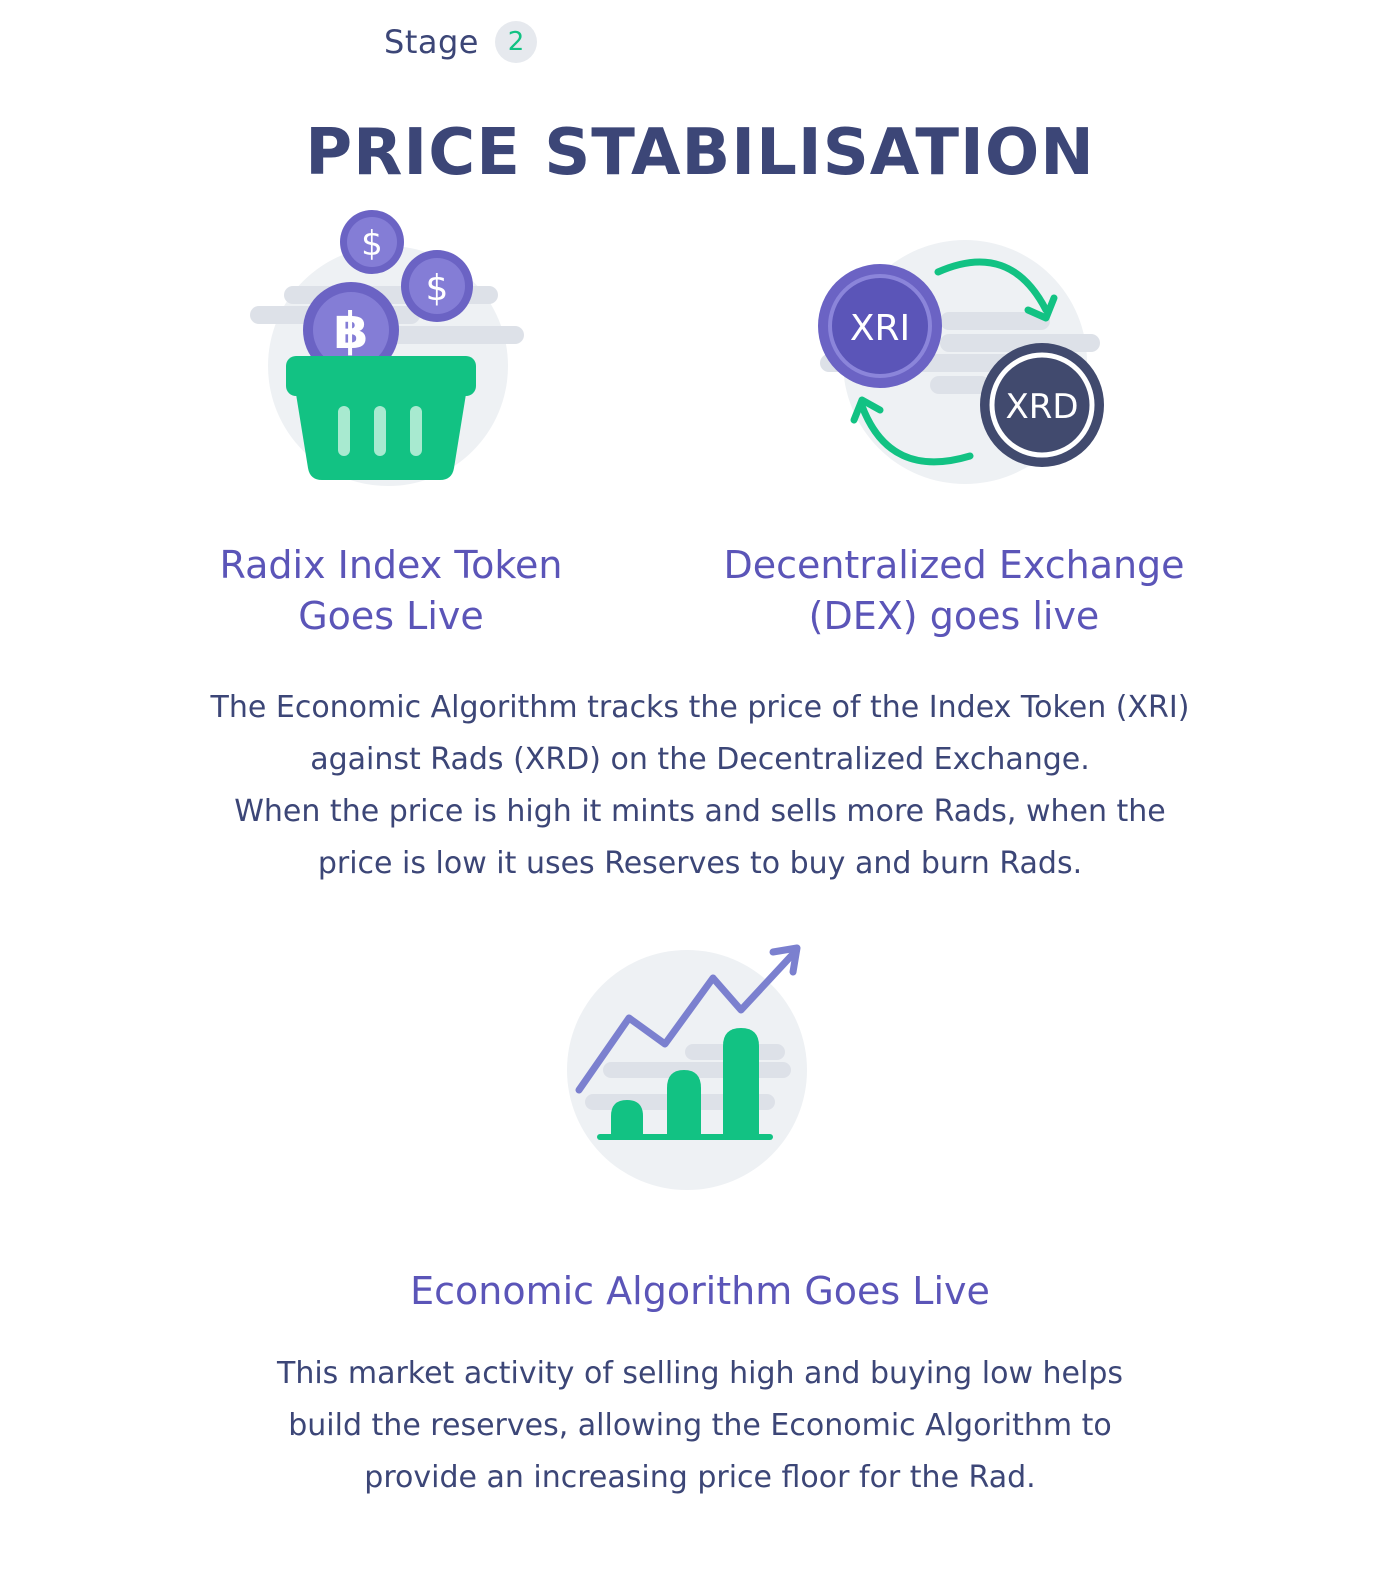 This screenshot has width=1400, height=1590. Describe the element at coordinates (391, 616) in the screenshot. I see `feature-title-line: Goes Live` at that location.